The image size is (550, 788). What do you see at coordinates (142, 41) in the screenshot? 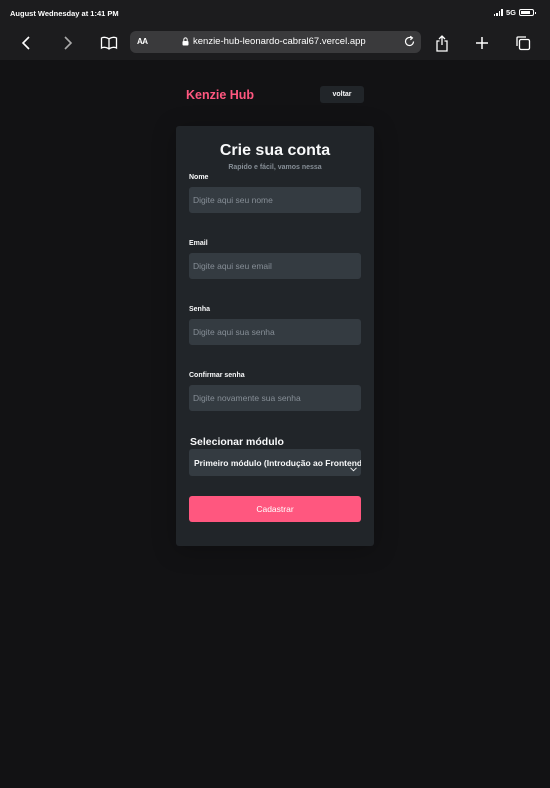
I see `text-size-button: AA` at bounding box center [142, 41].